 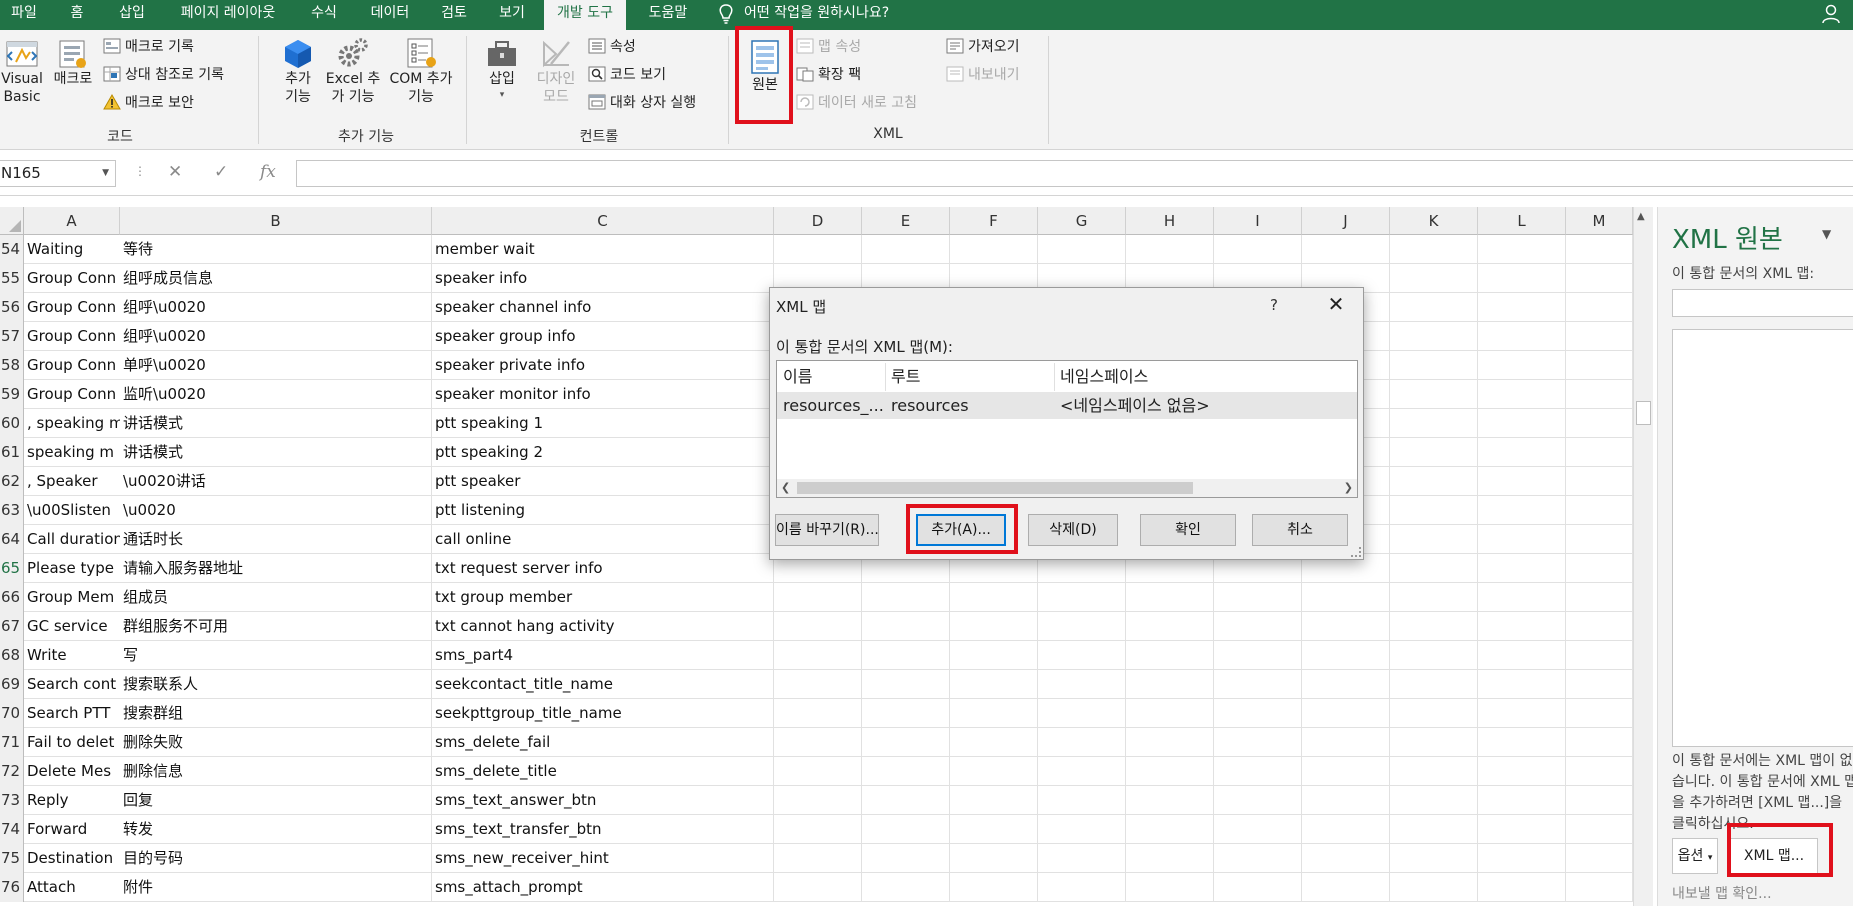 What do you see at coordinates (12, 800) in the screenshot?
I see `row-header: 73` at bounding box center [12, 800].